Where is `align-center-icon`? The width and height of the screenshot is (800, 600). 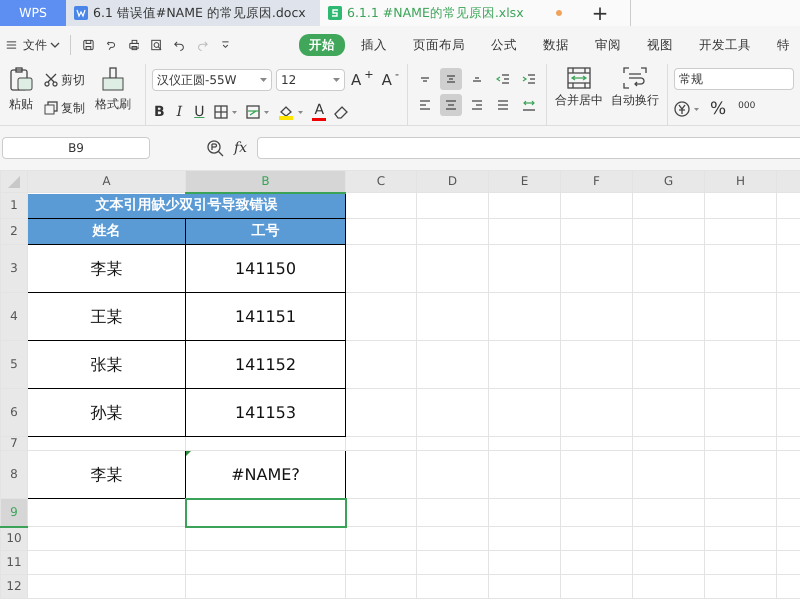 align-center-icon is located at coordinates (451, 105).